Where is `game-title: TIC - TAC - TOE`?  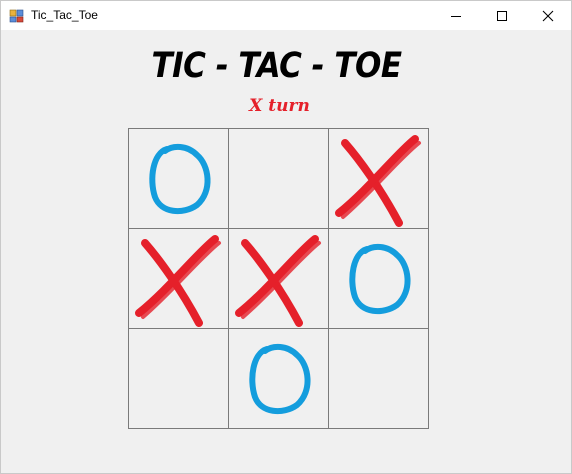 game-title: TIC - TAC - TOE is located at coordinates (276, 66).